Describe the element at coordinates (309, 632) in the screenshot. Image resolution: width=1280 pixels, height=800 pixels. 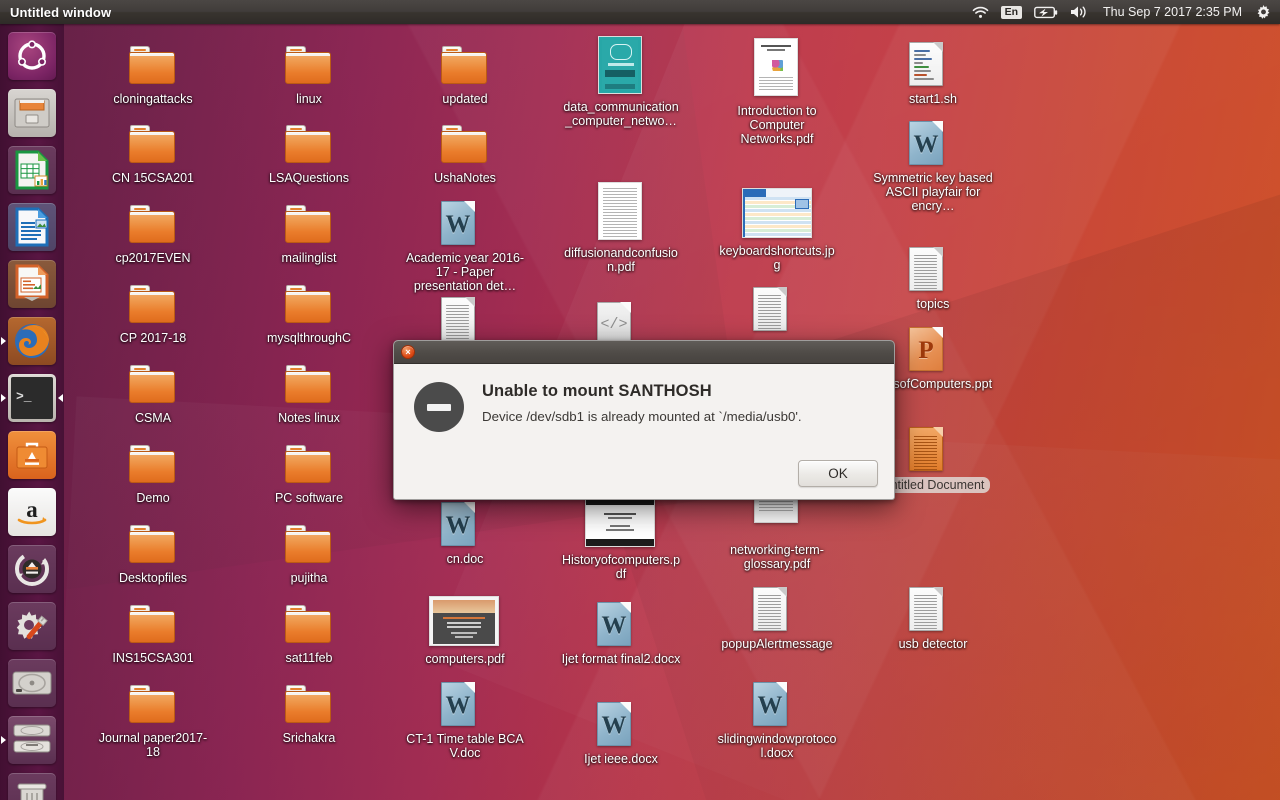
I see `desktop-icon-sat11feb: sat11feb` at that location.